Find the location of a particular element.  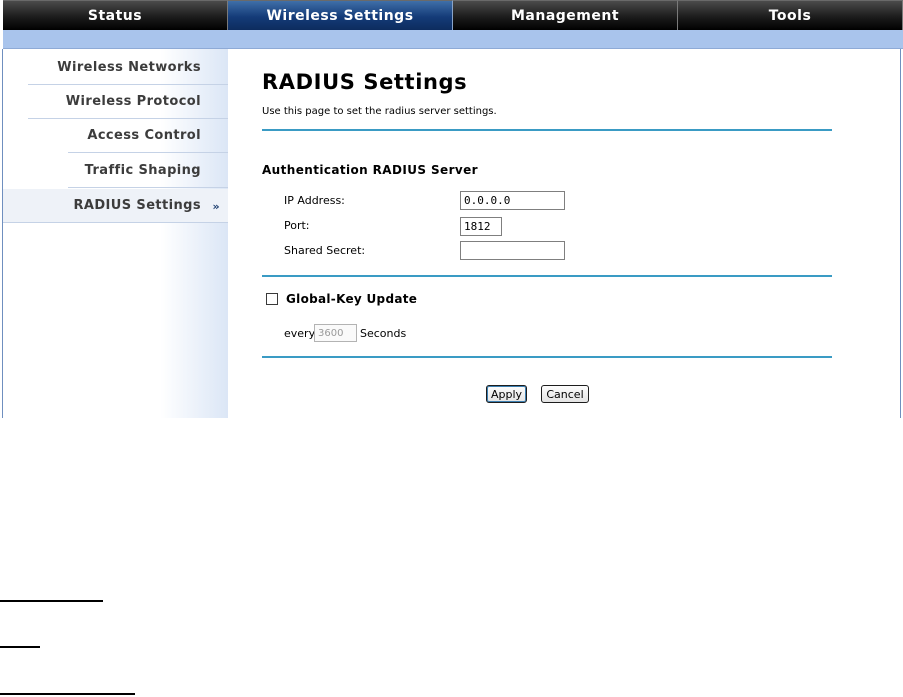

sidebar-item-radius-settings: RADIUS Settings » is located at coordinates (115, 206).